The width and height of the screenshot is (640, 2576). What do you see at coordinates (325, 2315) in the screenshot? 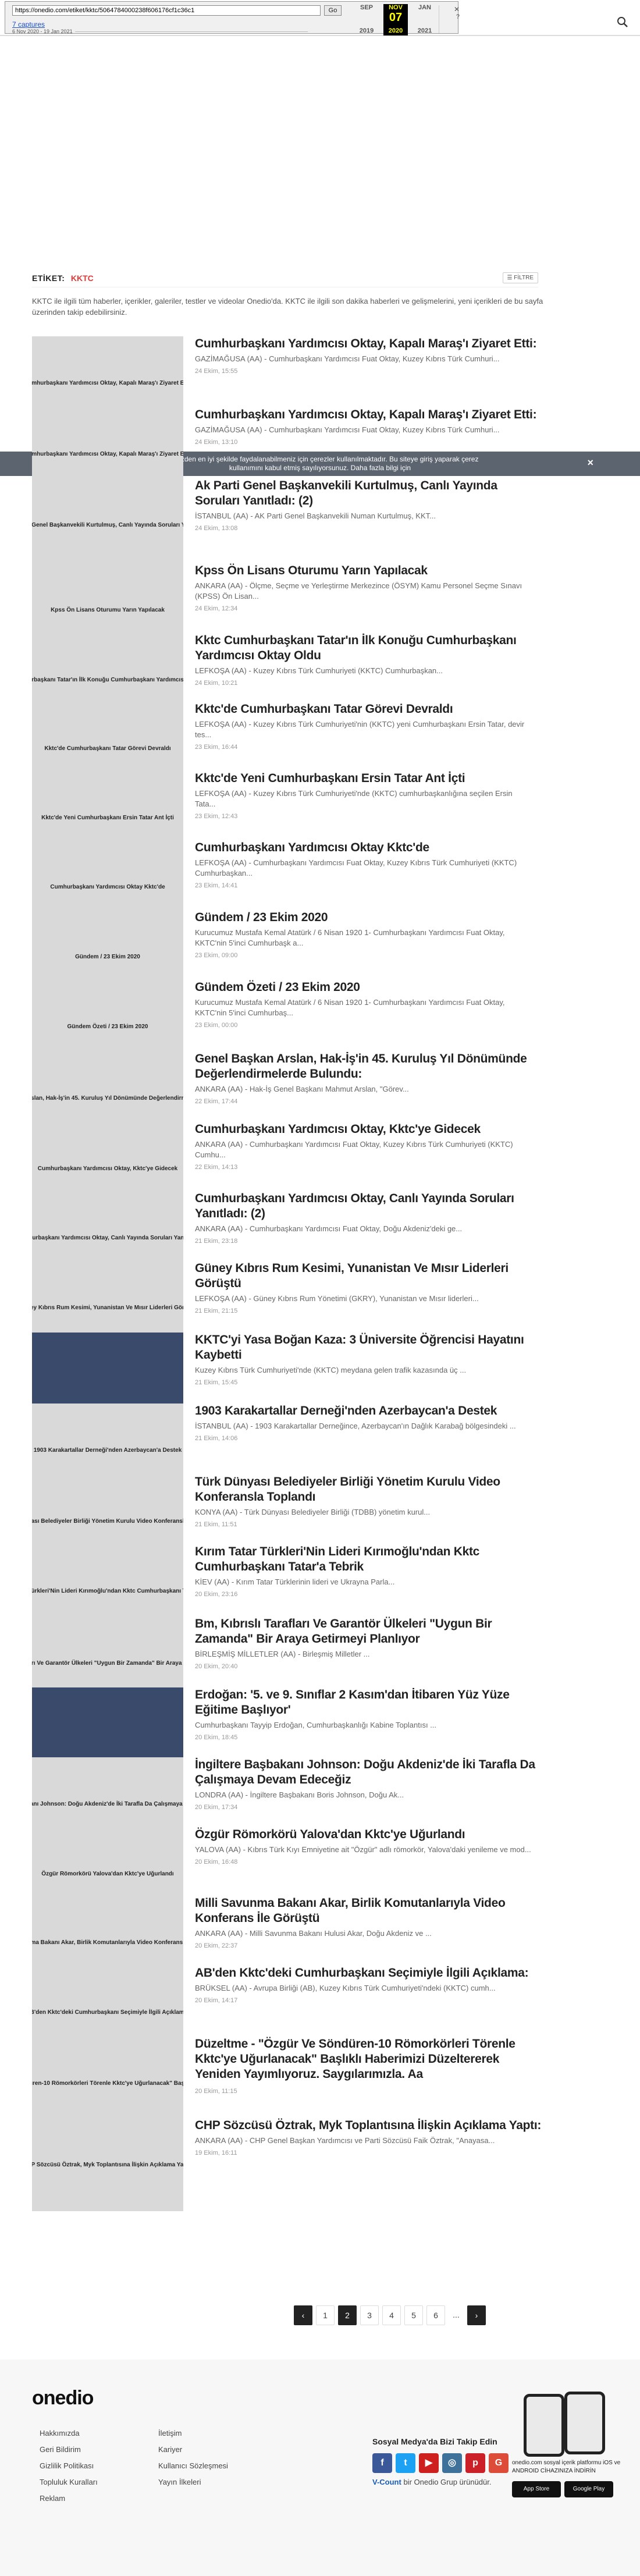
I see `pagination-page-1: 1` at bounding box center [325, 2315].